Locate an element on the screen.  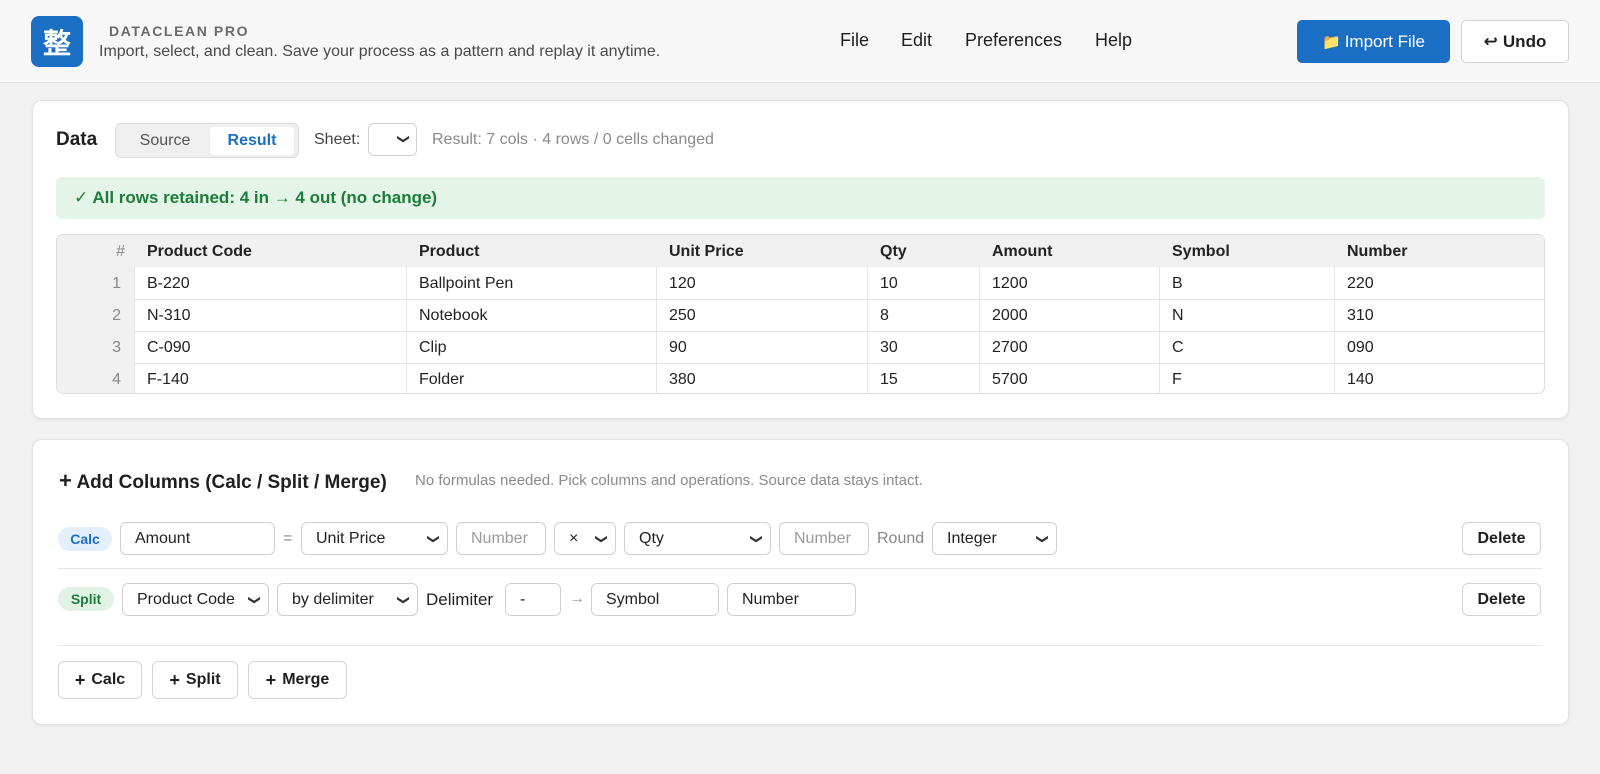
round-value: Integer is located at coordinates (972, 538).